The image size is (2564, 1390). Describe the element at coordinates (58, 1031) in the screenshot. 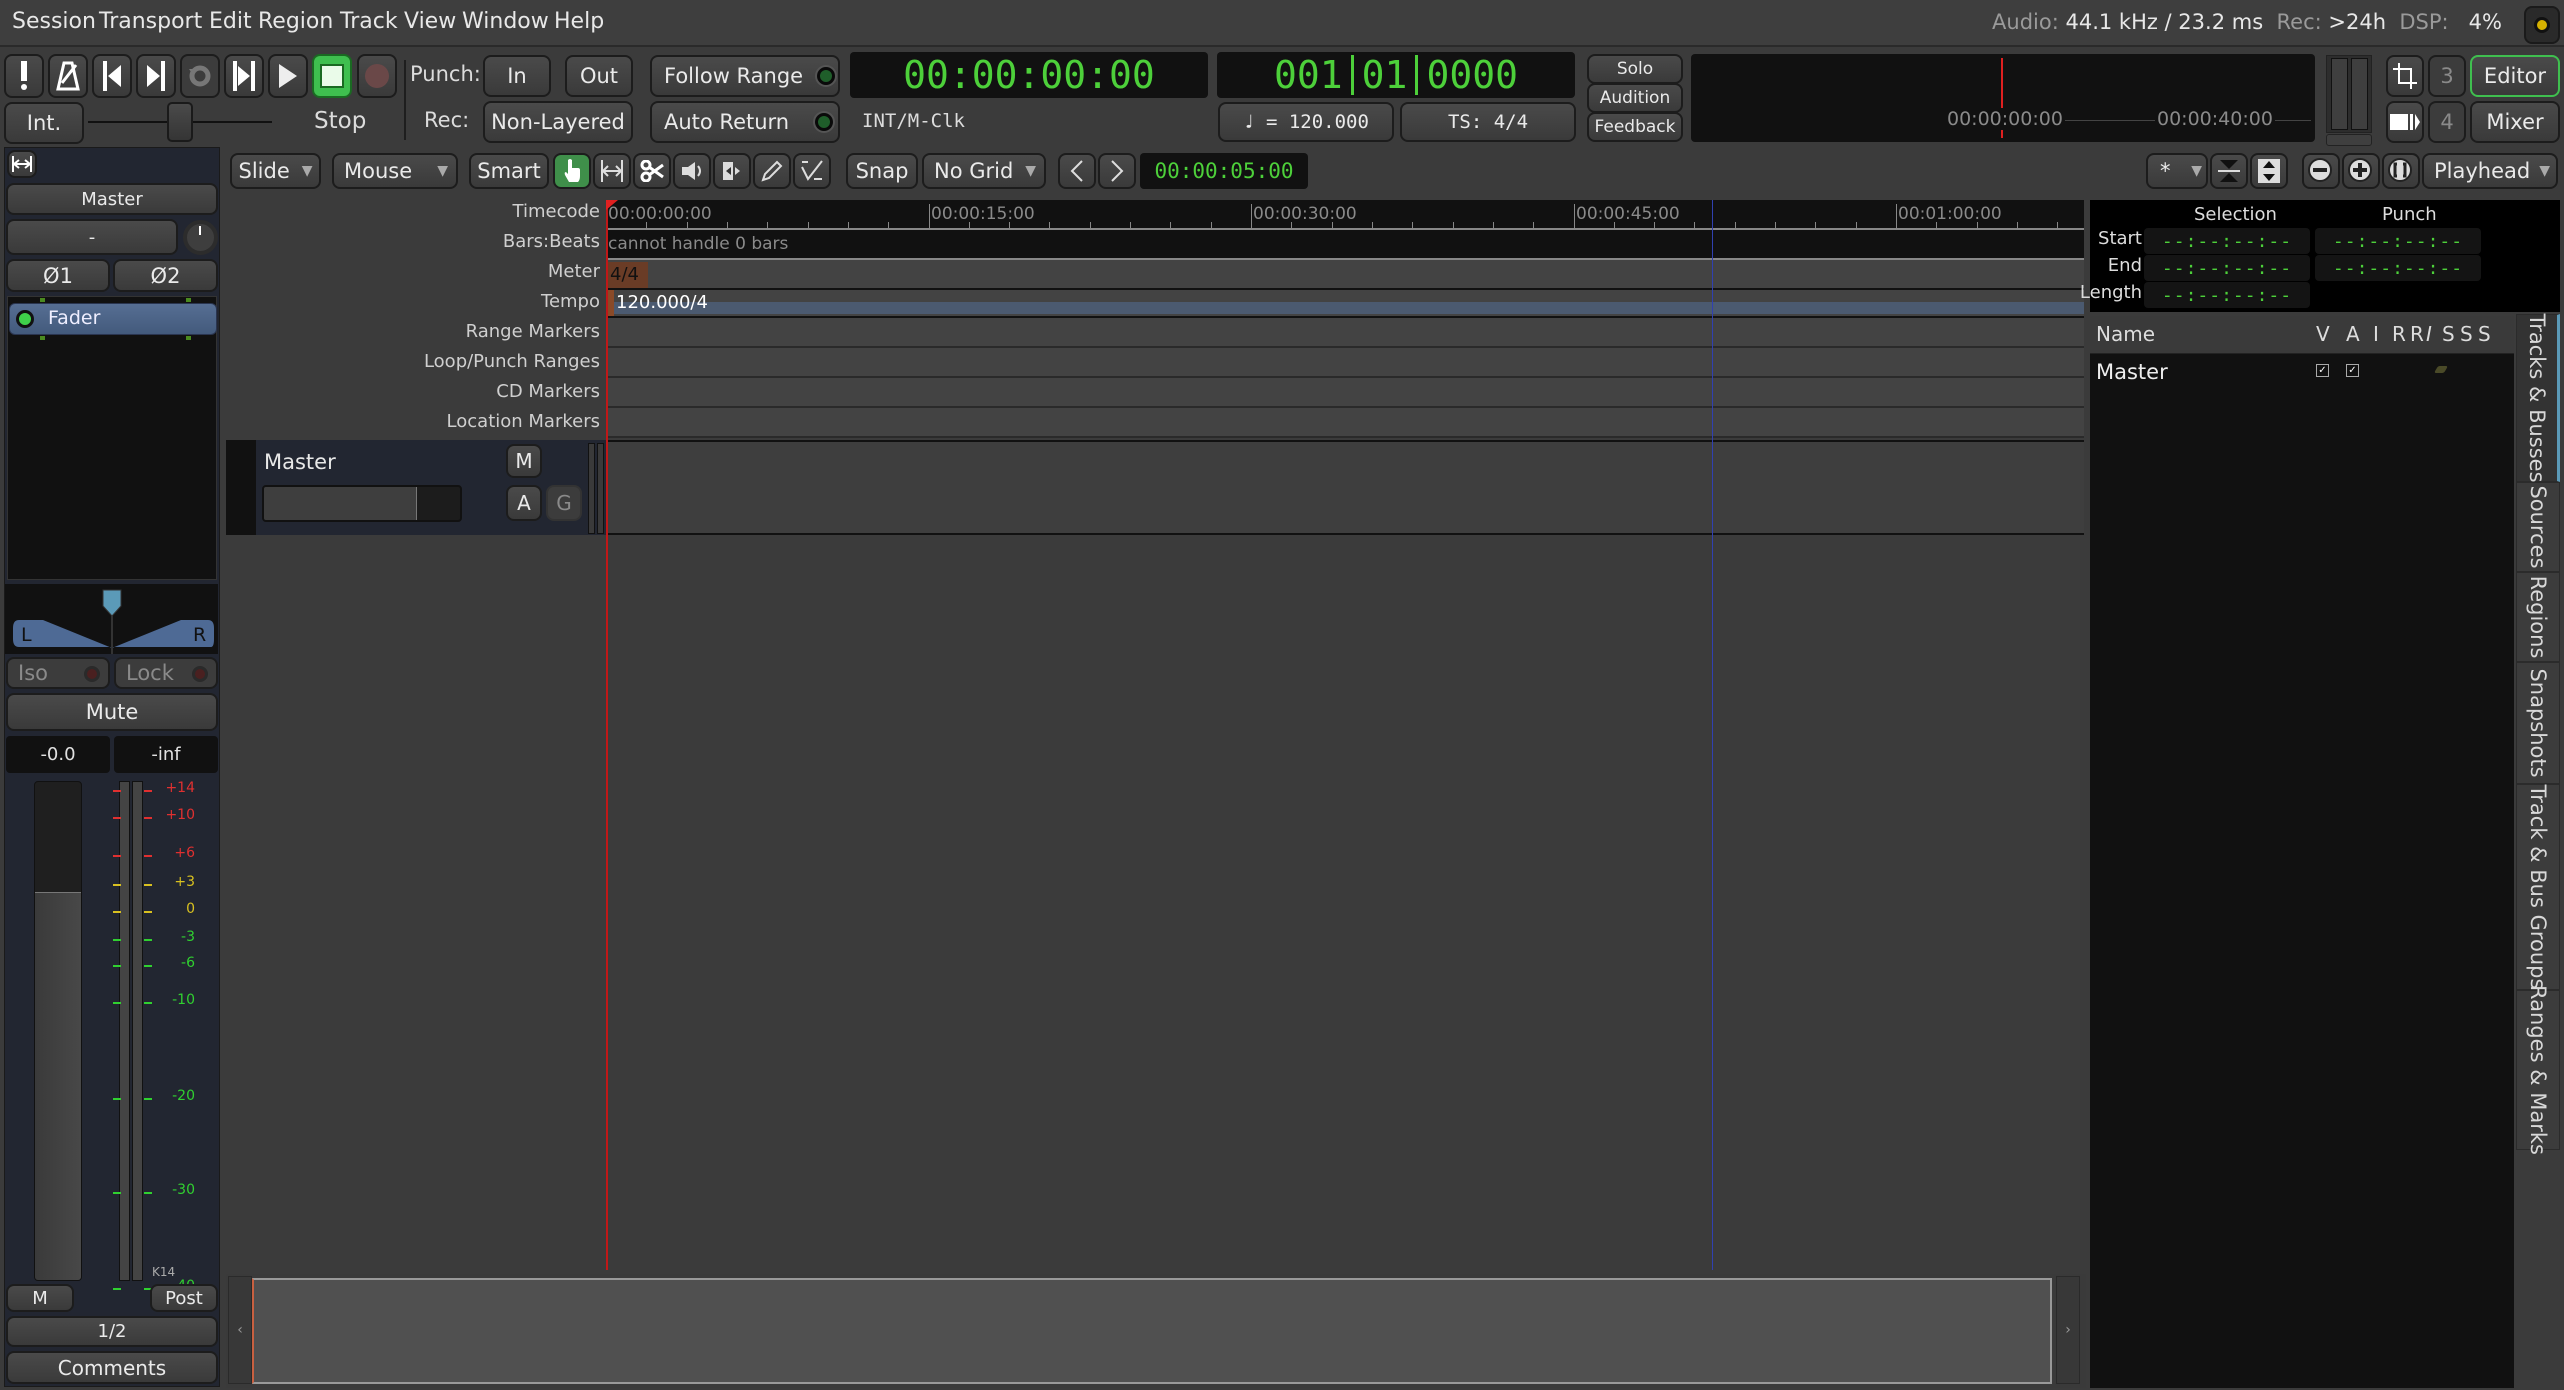

I see `gain-fader` at that location.